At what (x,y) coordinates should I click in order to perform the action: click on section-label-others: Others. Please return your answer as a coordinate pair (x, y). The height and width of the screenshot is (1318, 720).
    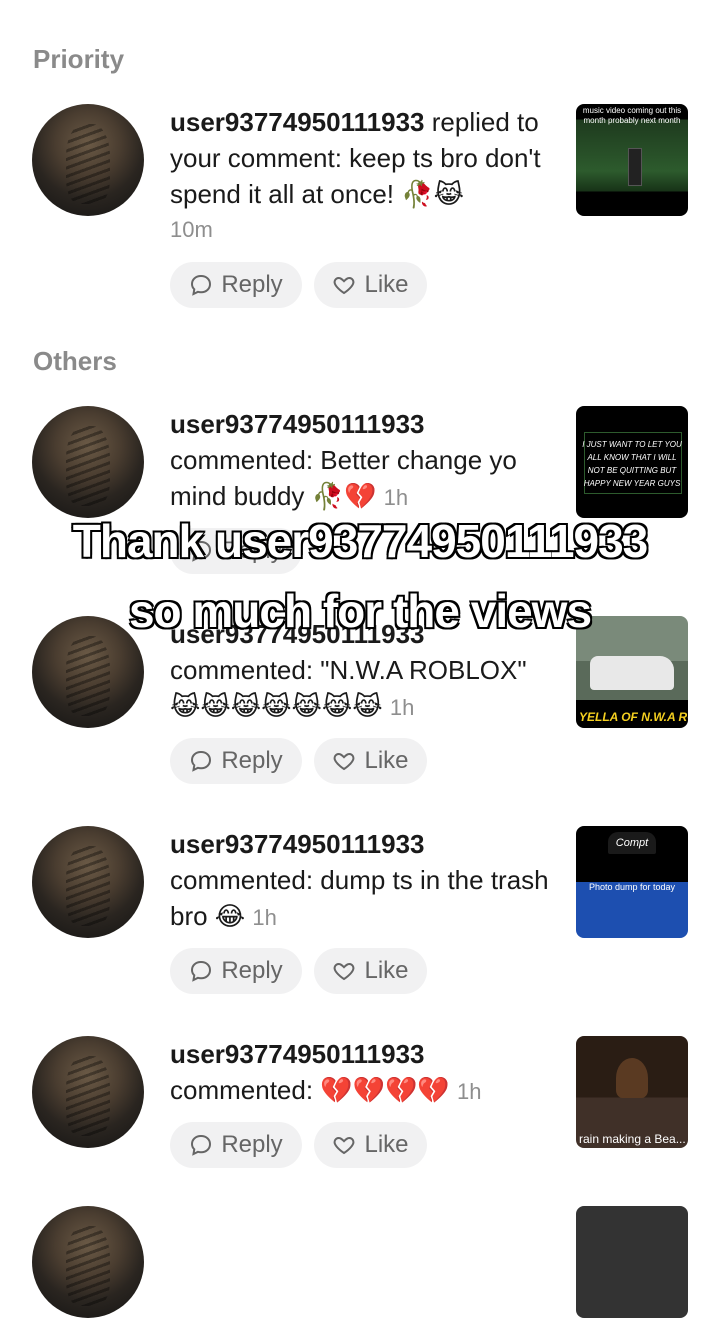
    Looking at the image, I should click on (75, 361).